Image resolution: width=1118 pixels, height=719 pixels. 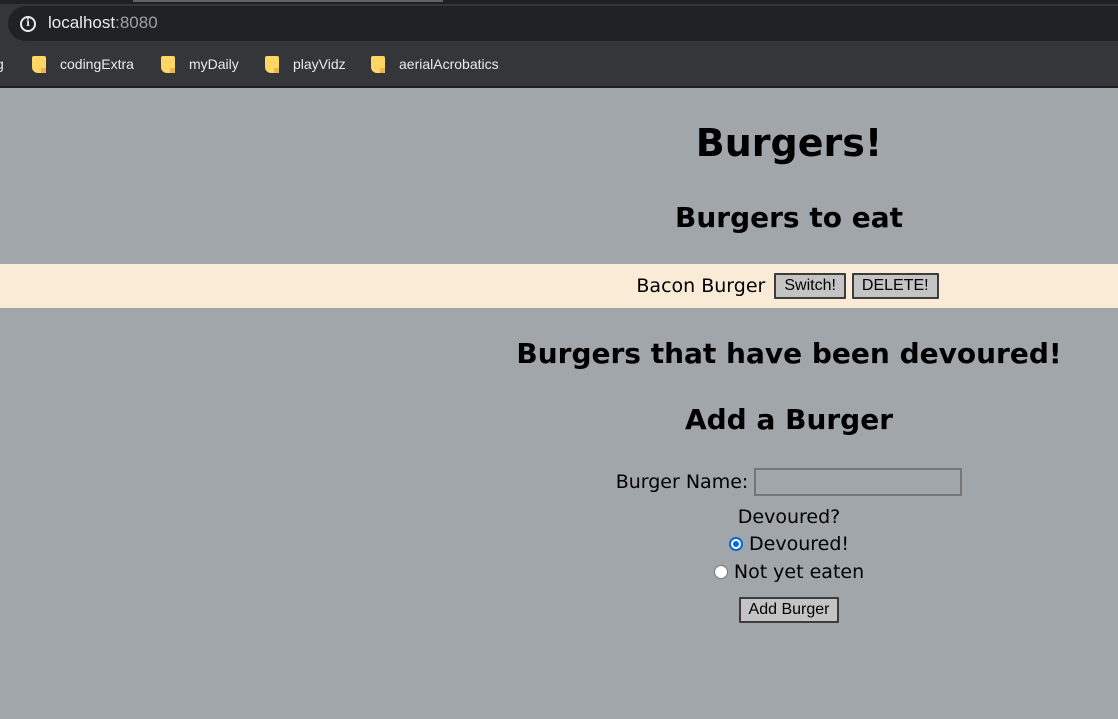 I want to click on burger-name-row: Burger Name:, so click(x=789, y=482).